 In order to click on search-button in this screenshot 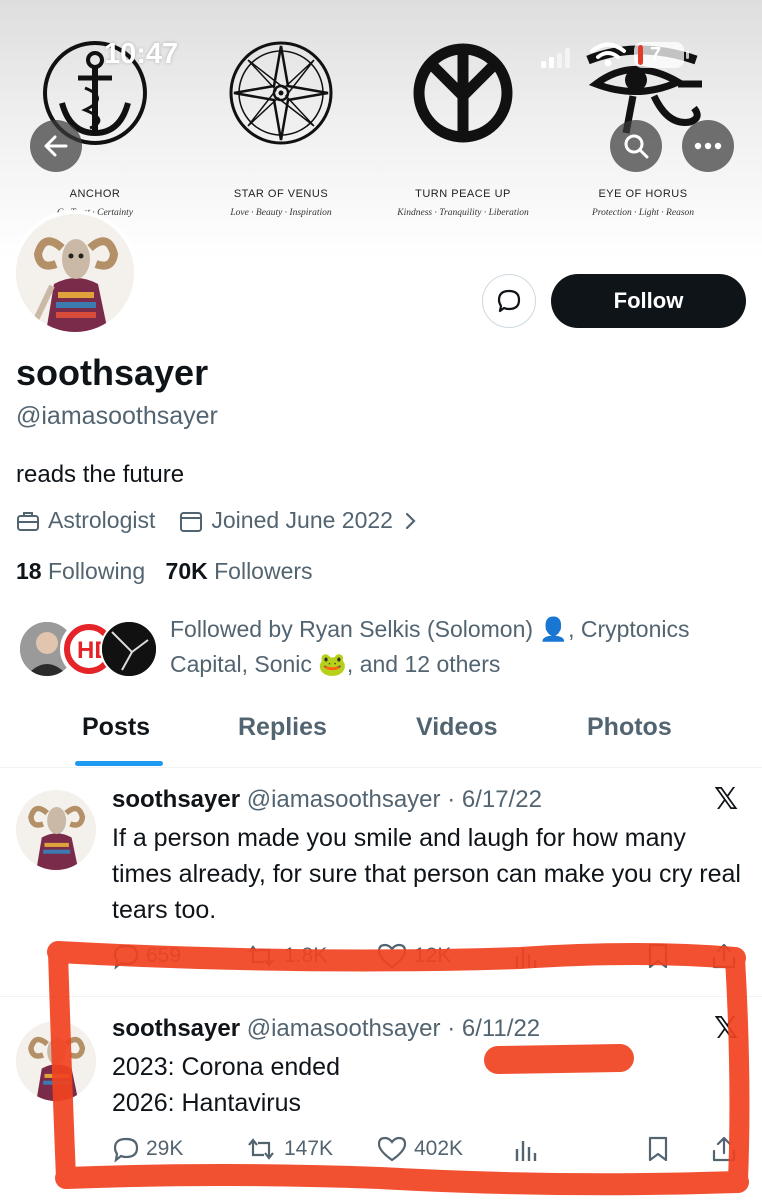, I will do `click(636, 146)`.